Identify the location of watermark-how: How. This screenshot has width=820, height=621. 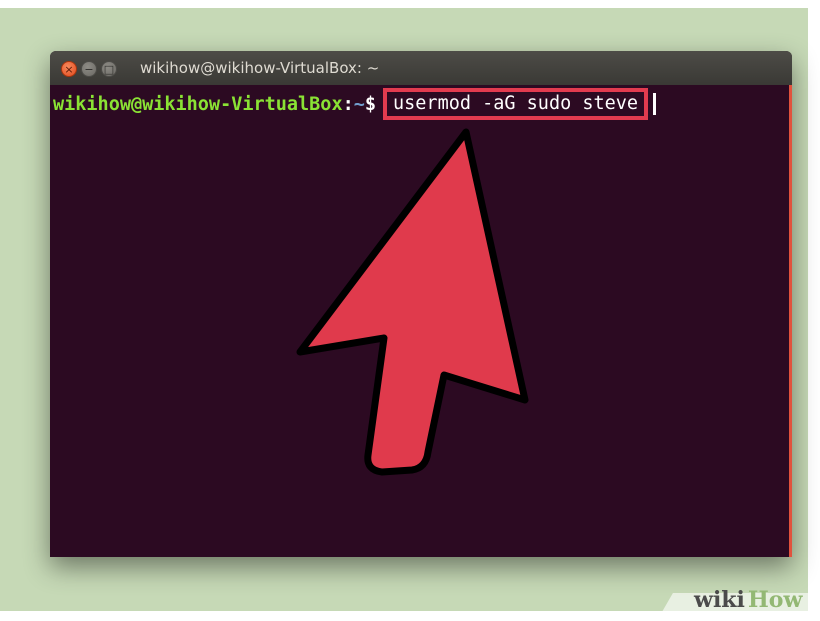
(775, 600).